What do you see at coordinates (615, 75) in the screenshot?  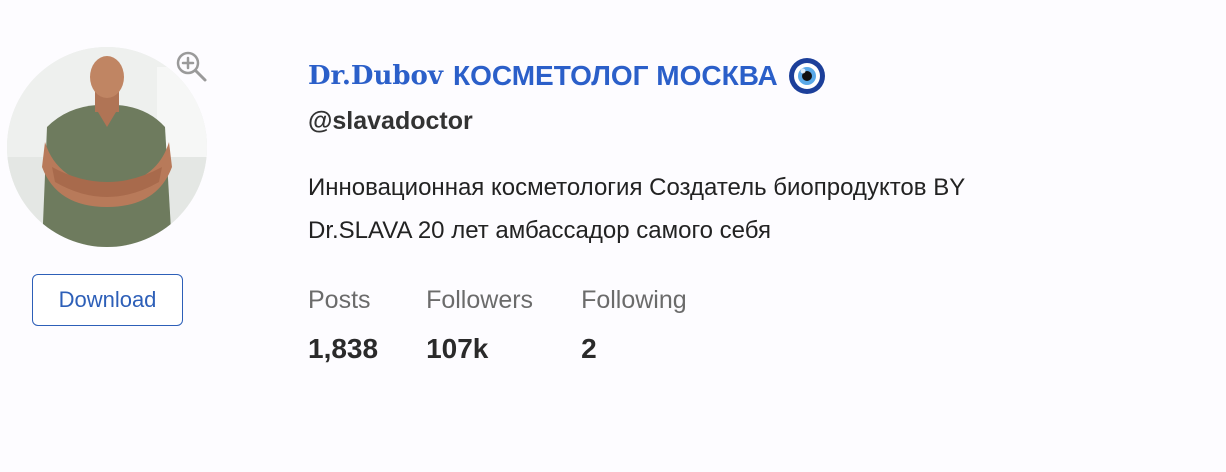 I see `profile-name-title: КОСМЕТОЛОГ МОСКВА` at bounding box center [615, 75].